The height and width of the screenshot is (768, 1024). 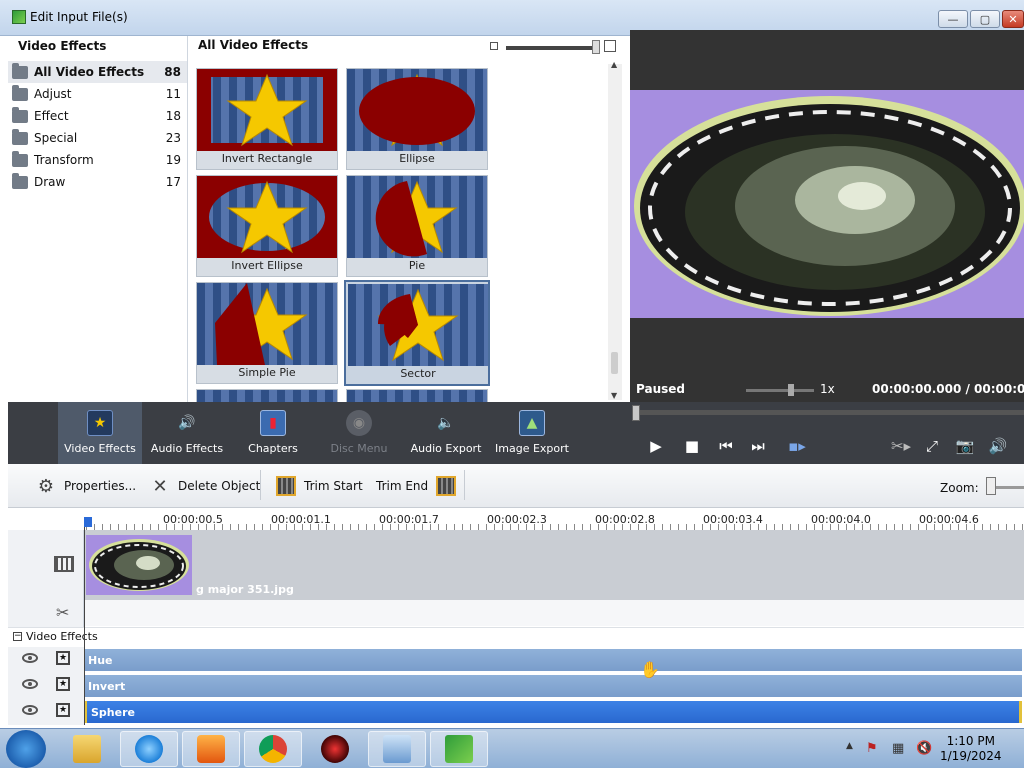 I want to click on category-item-adjust: Adjust 11, so click(x=97, y=94).